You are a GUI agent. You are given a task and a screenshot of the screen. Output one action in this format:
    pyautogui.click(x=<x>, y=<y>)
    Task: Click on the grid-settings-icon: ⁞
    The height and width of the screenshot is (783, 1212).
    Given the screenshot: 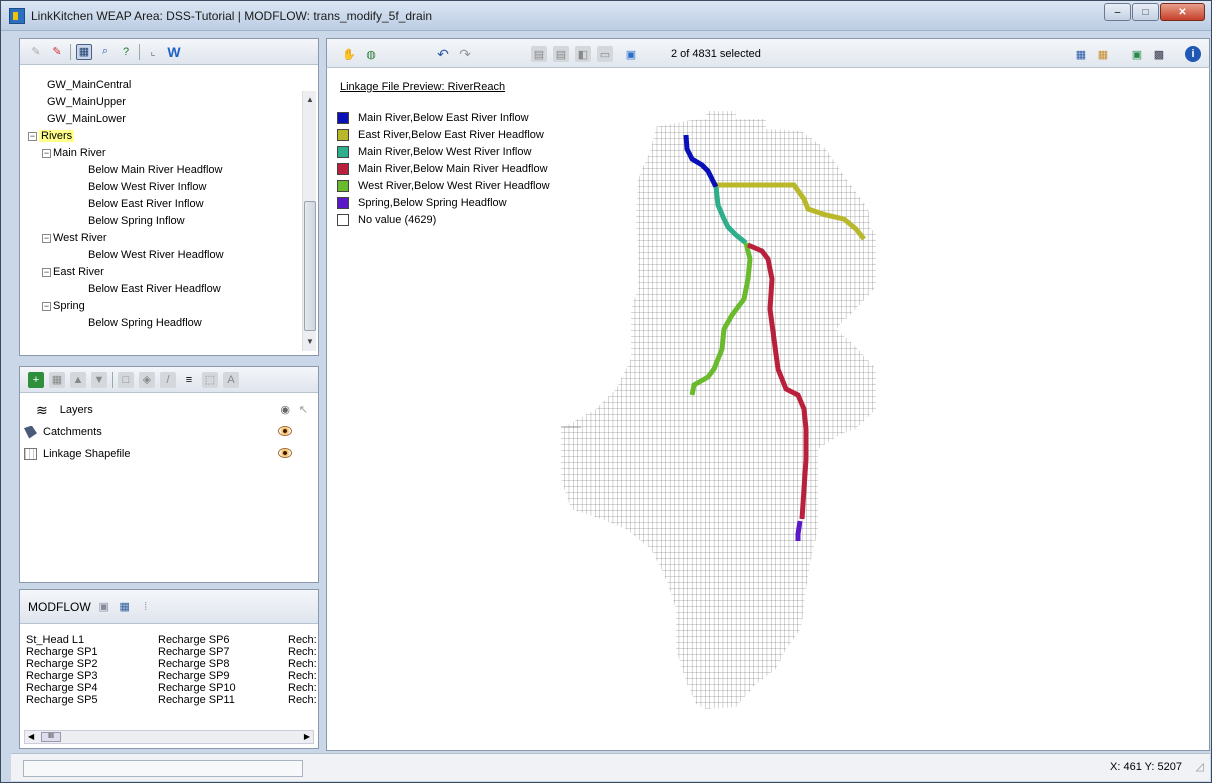 What is the action you would take?
    pyautogui.click(x=146, y=607)
    